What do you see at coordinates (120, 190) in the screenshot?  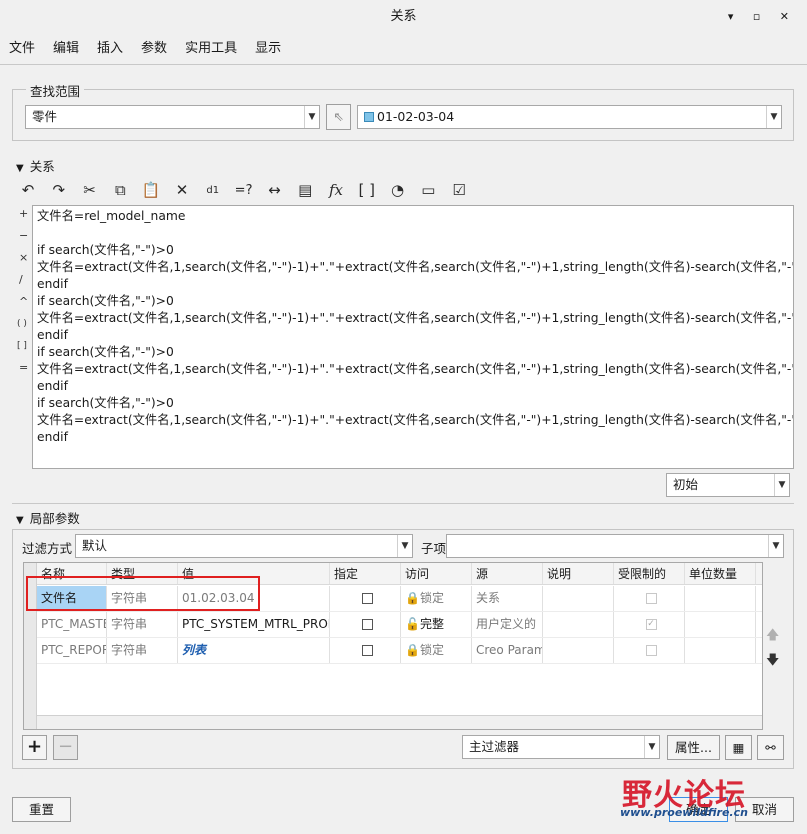 I see `copy-icon: ⧉` at bounding box center [120, 190].